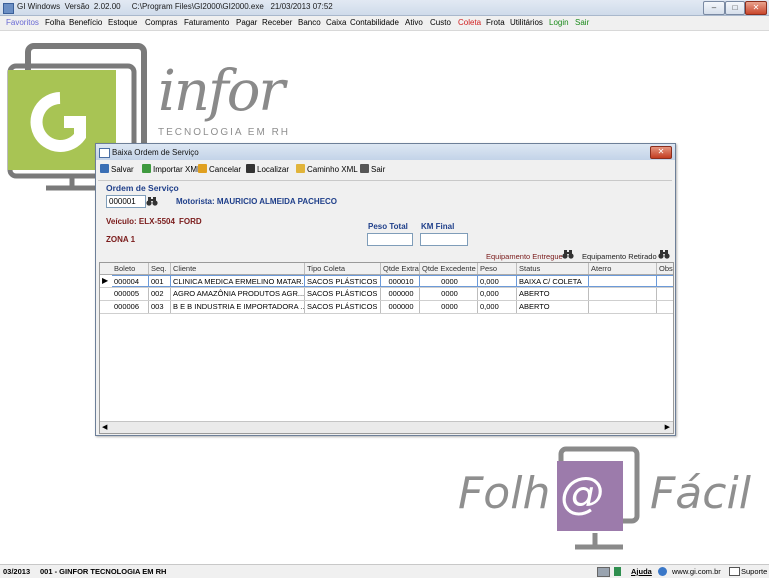 The image size is (769, 578). I want to click on menu-beneficio: Benefício, so click(85, 22).